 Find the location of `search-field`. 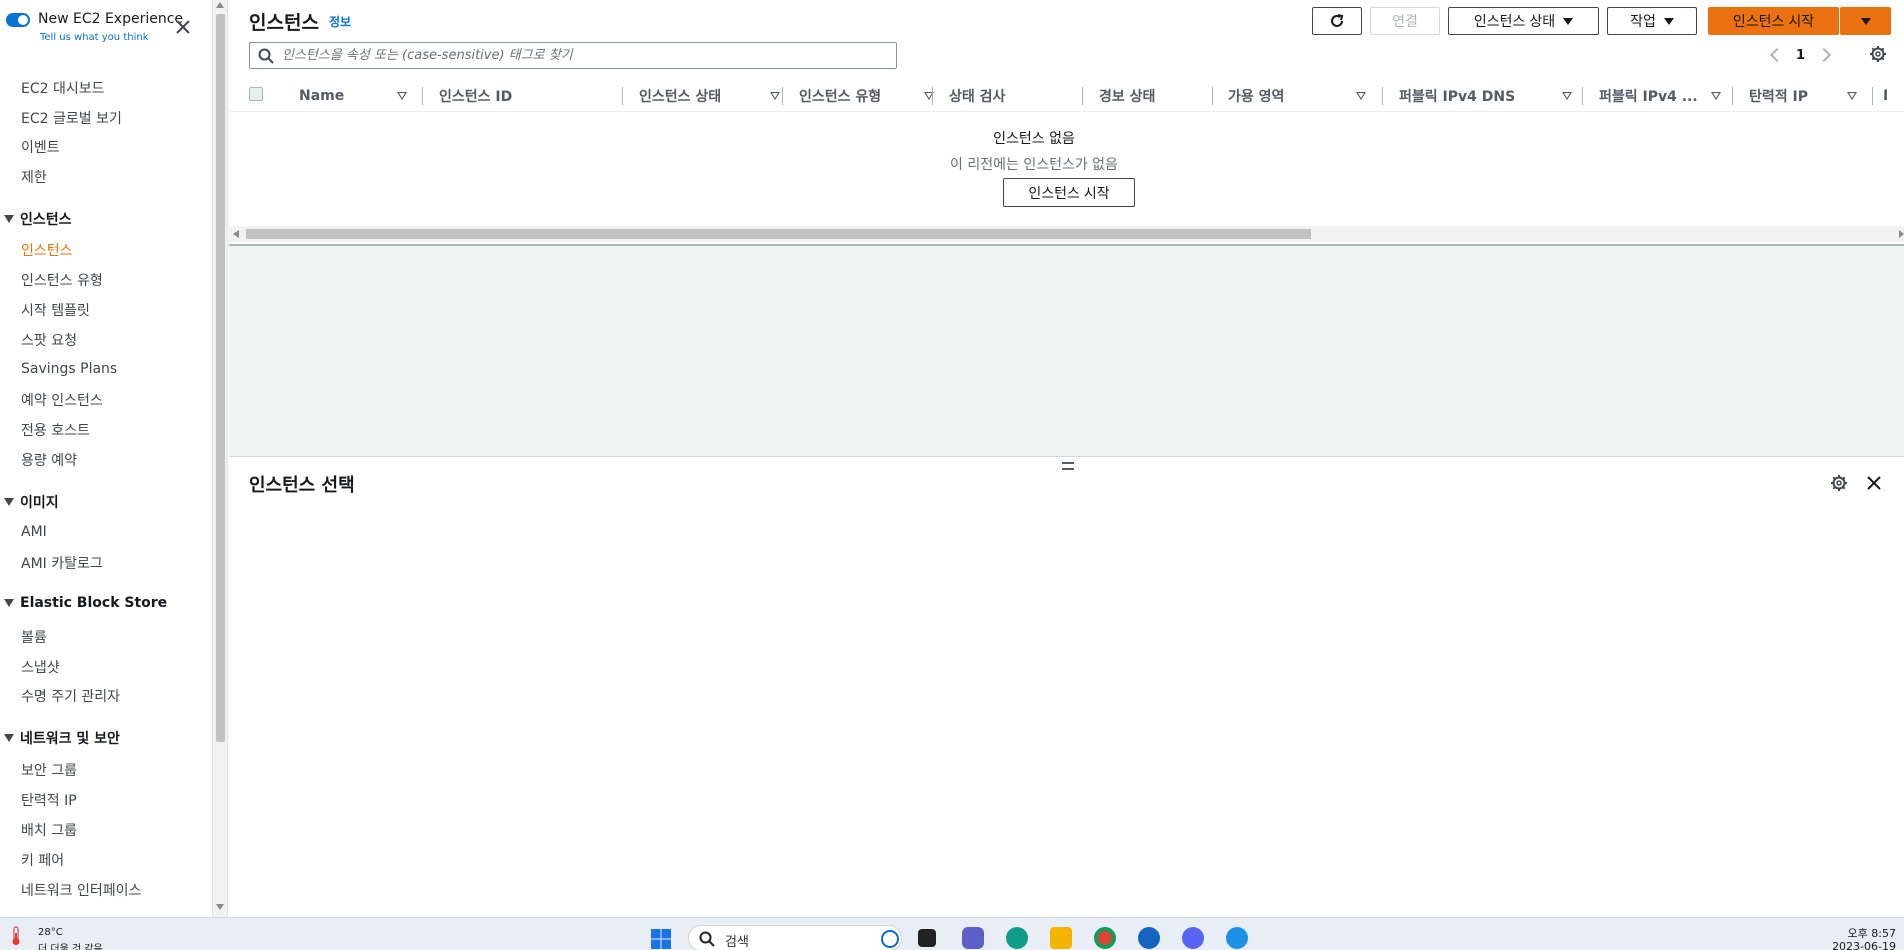

search-field is located at coordinates (573, 55).